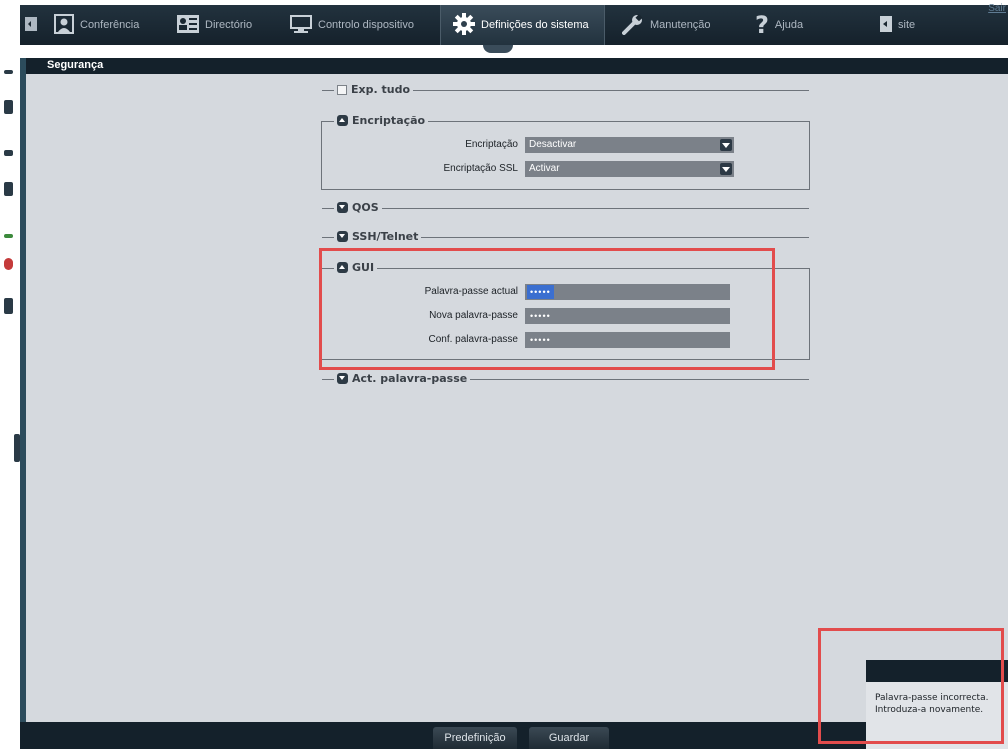 The height and width of the screenshot is (749, 1008). Describe the element at coordinates (363, 267) in the screenshot. I see `gui-group-title: GUI` at that location.